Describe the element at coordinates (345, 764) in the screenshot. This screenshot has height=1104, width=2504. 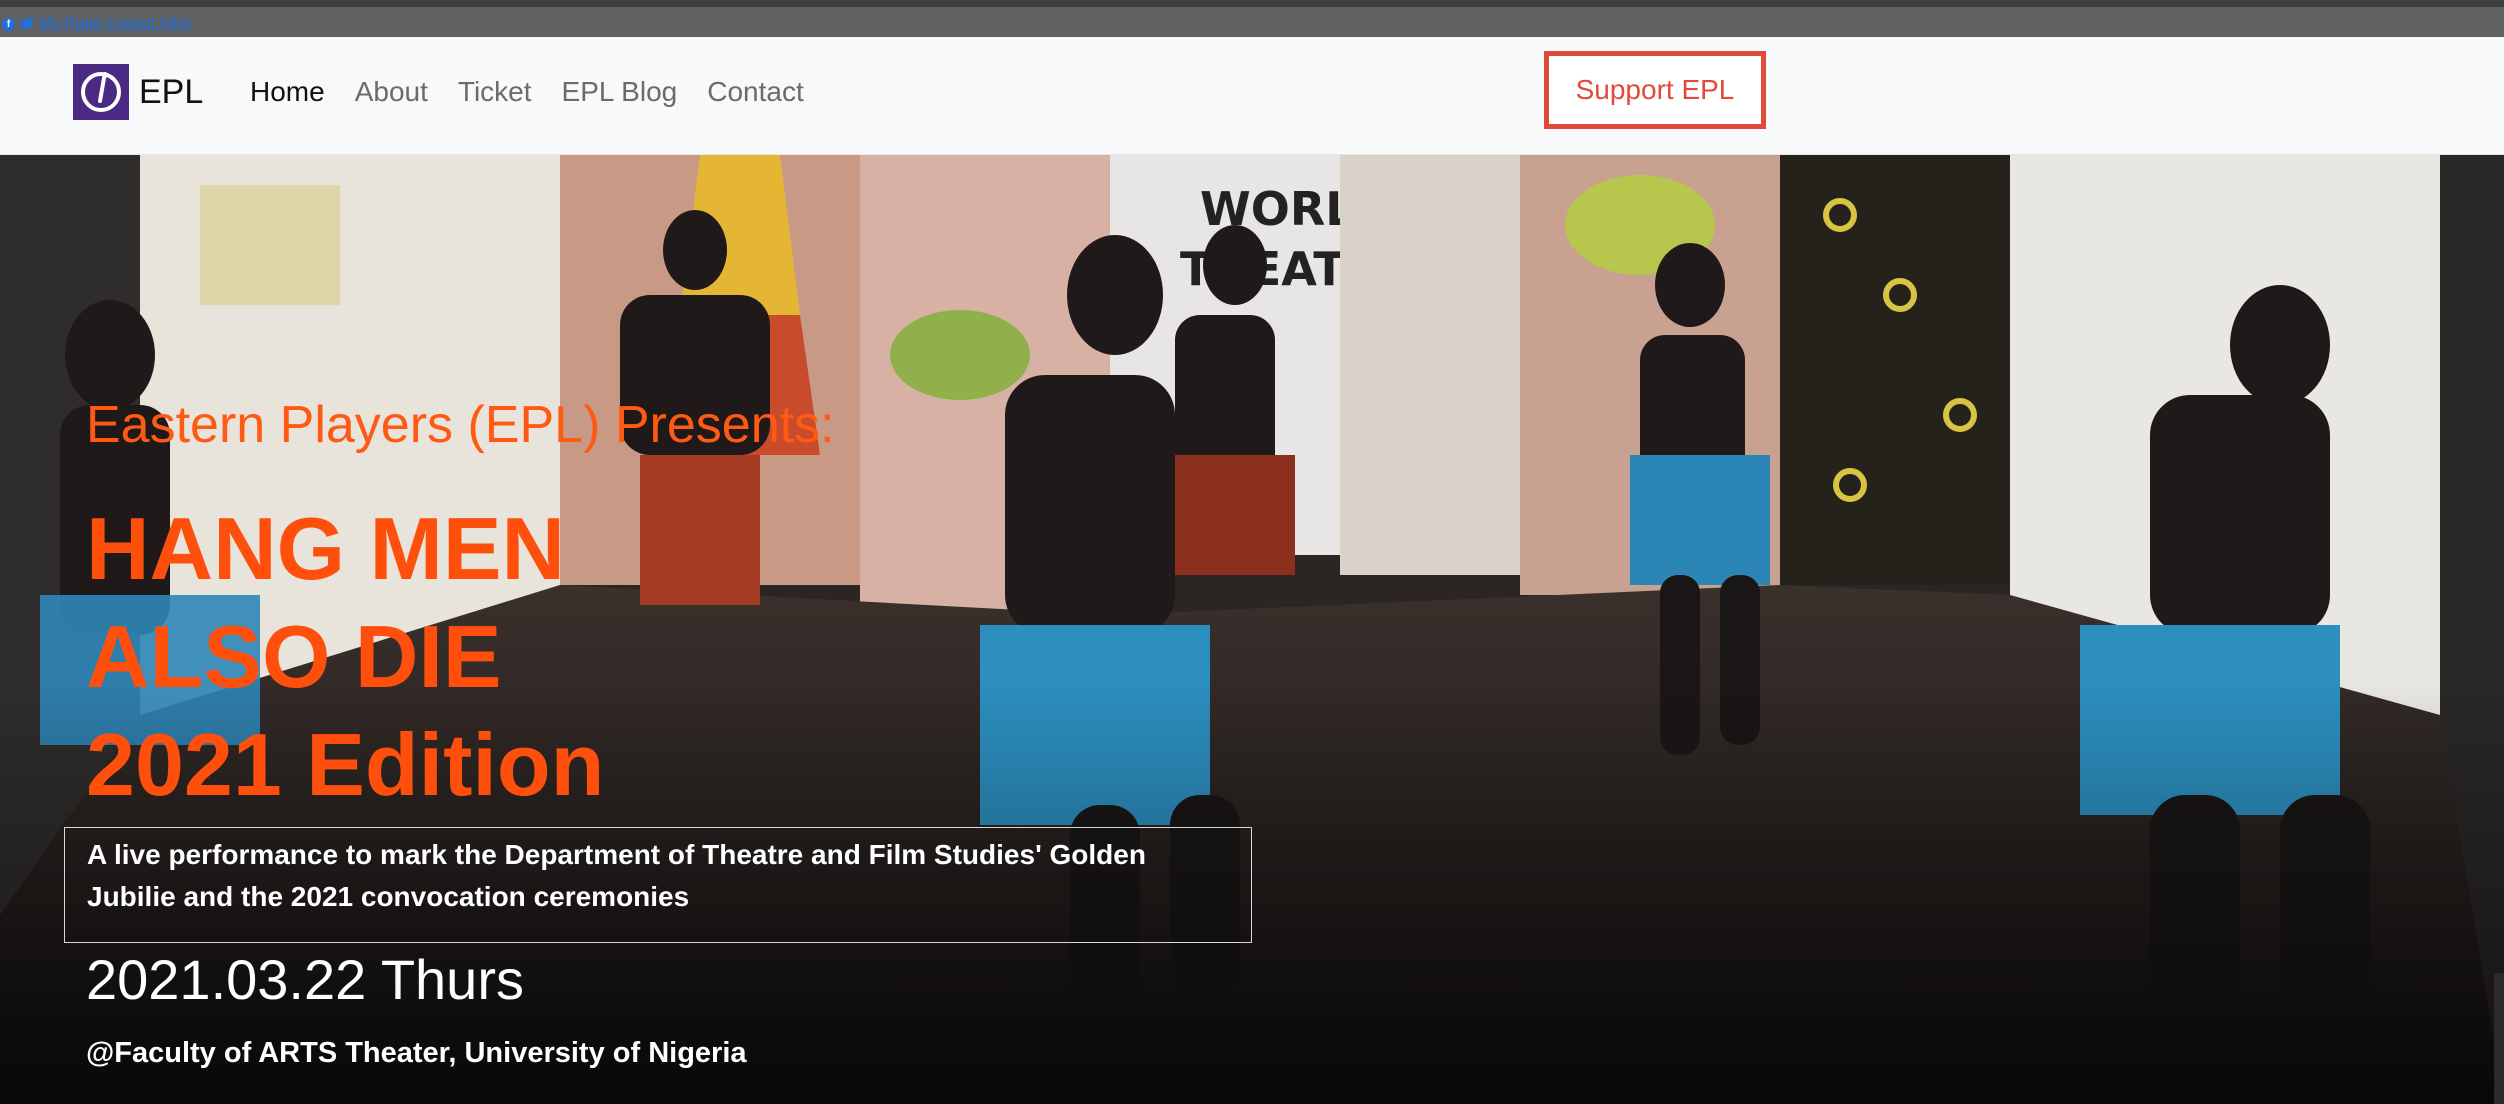
I see `show-title-line-3: 2021 Edition` at that location.